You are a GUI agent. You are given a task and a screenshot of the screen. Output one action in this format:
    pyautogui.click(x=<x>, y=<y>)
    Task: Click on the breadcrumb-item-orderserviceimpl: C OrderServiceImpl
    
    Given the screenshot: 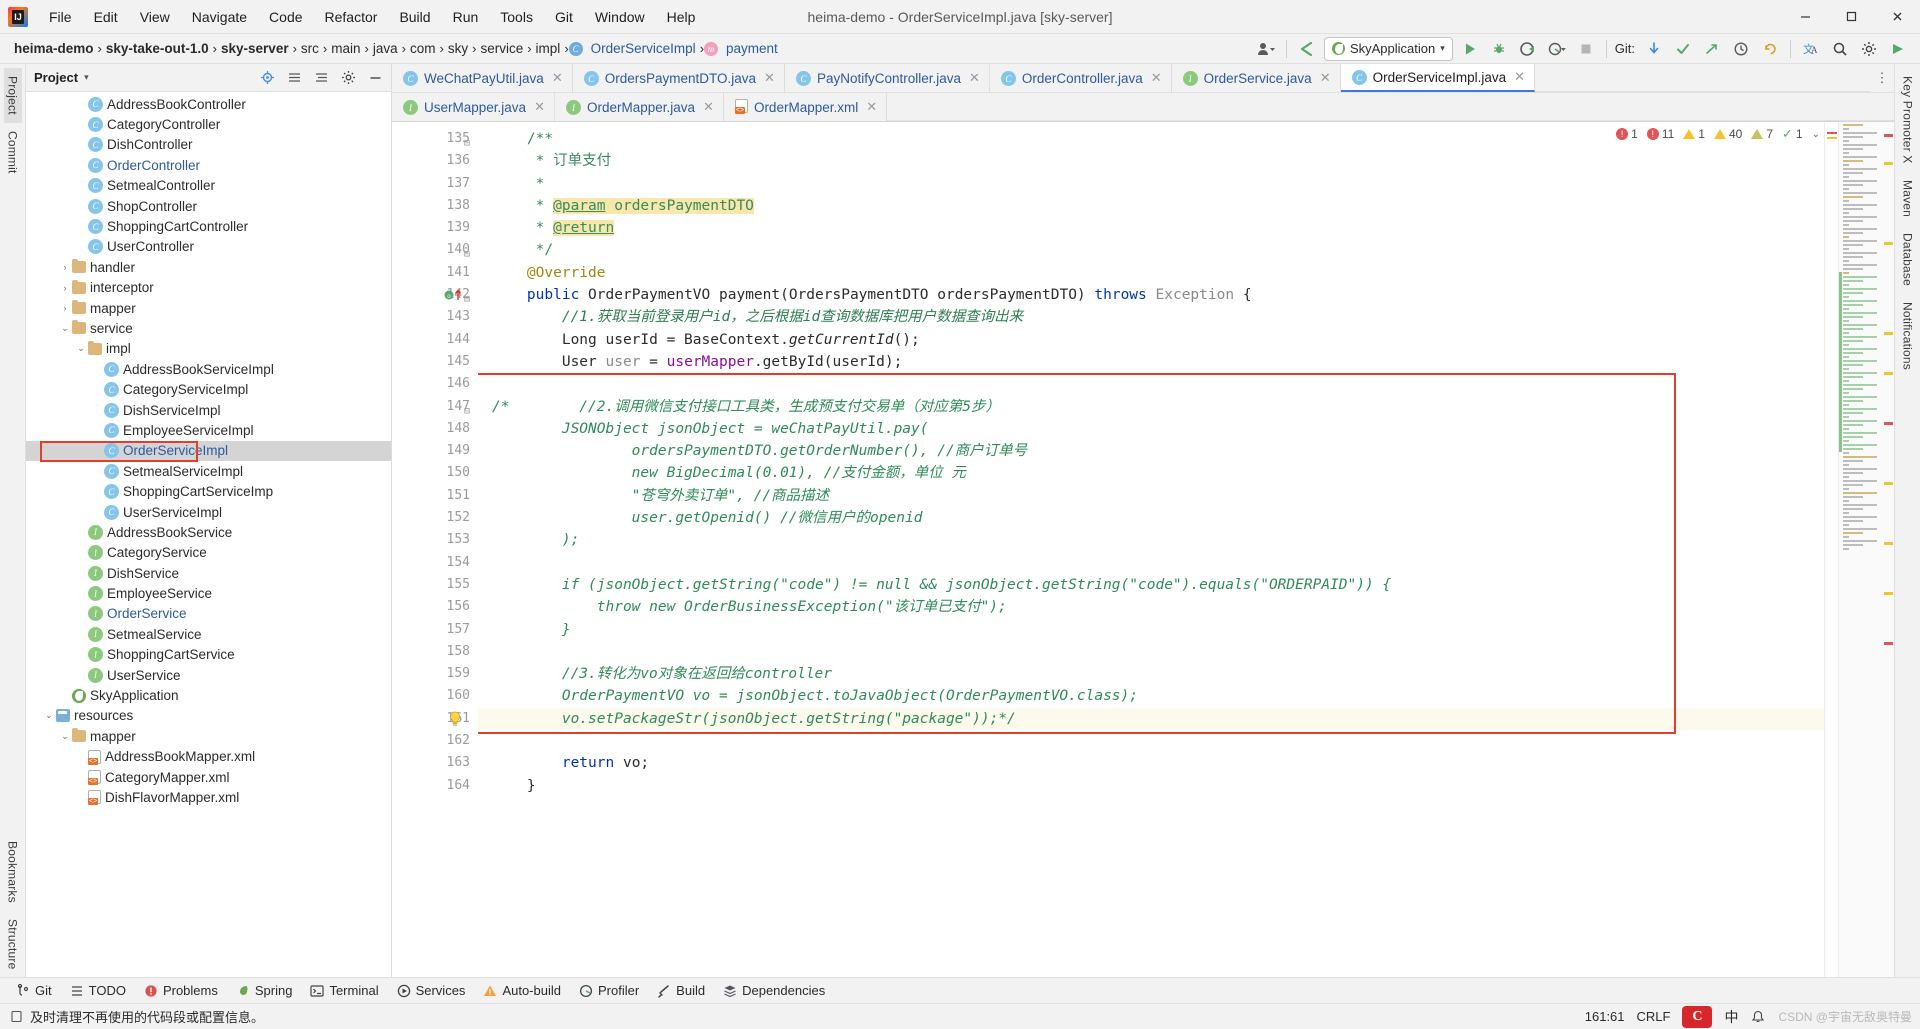 What is the action you would take?
    pyautogui.click(x=634, y=48)
    